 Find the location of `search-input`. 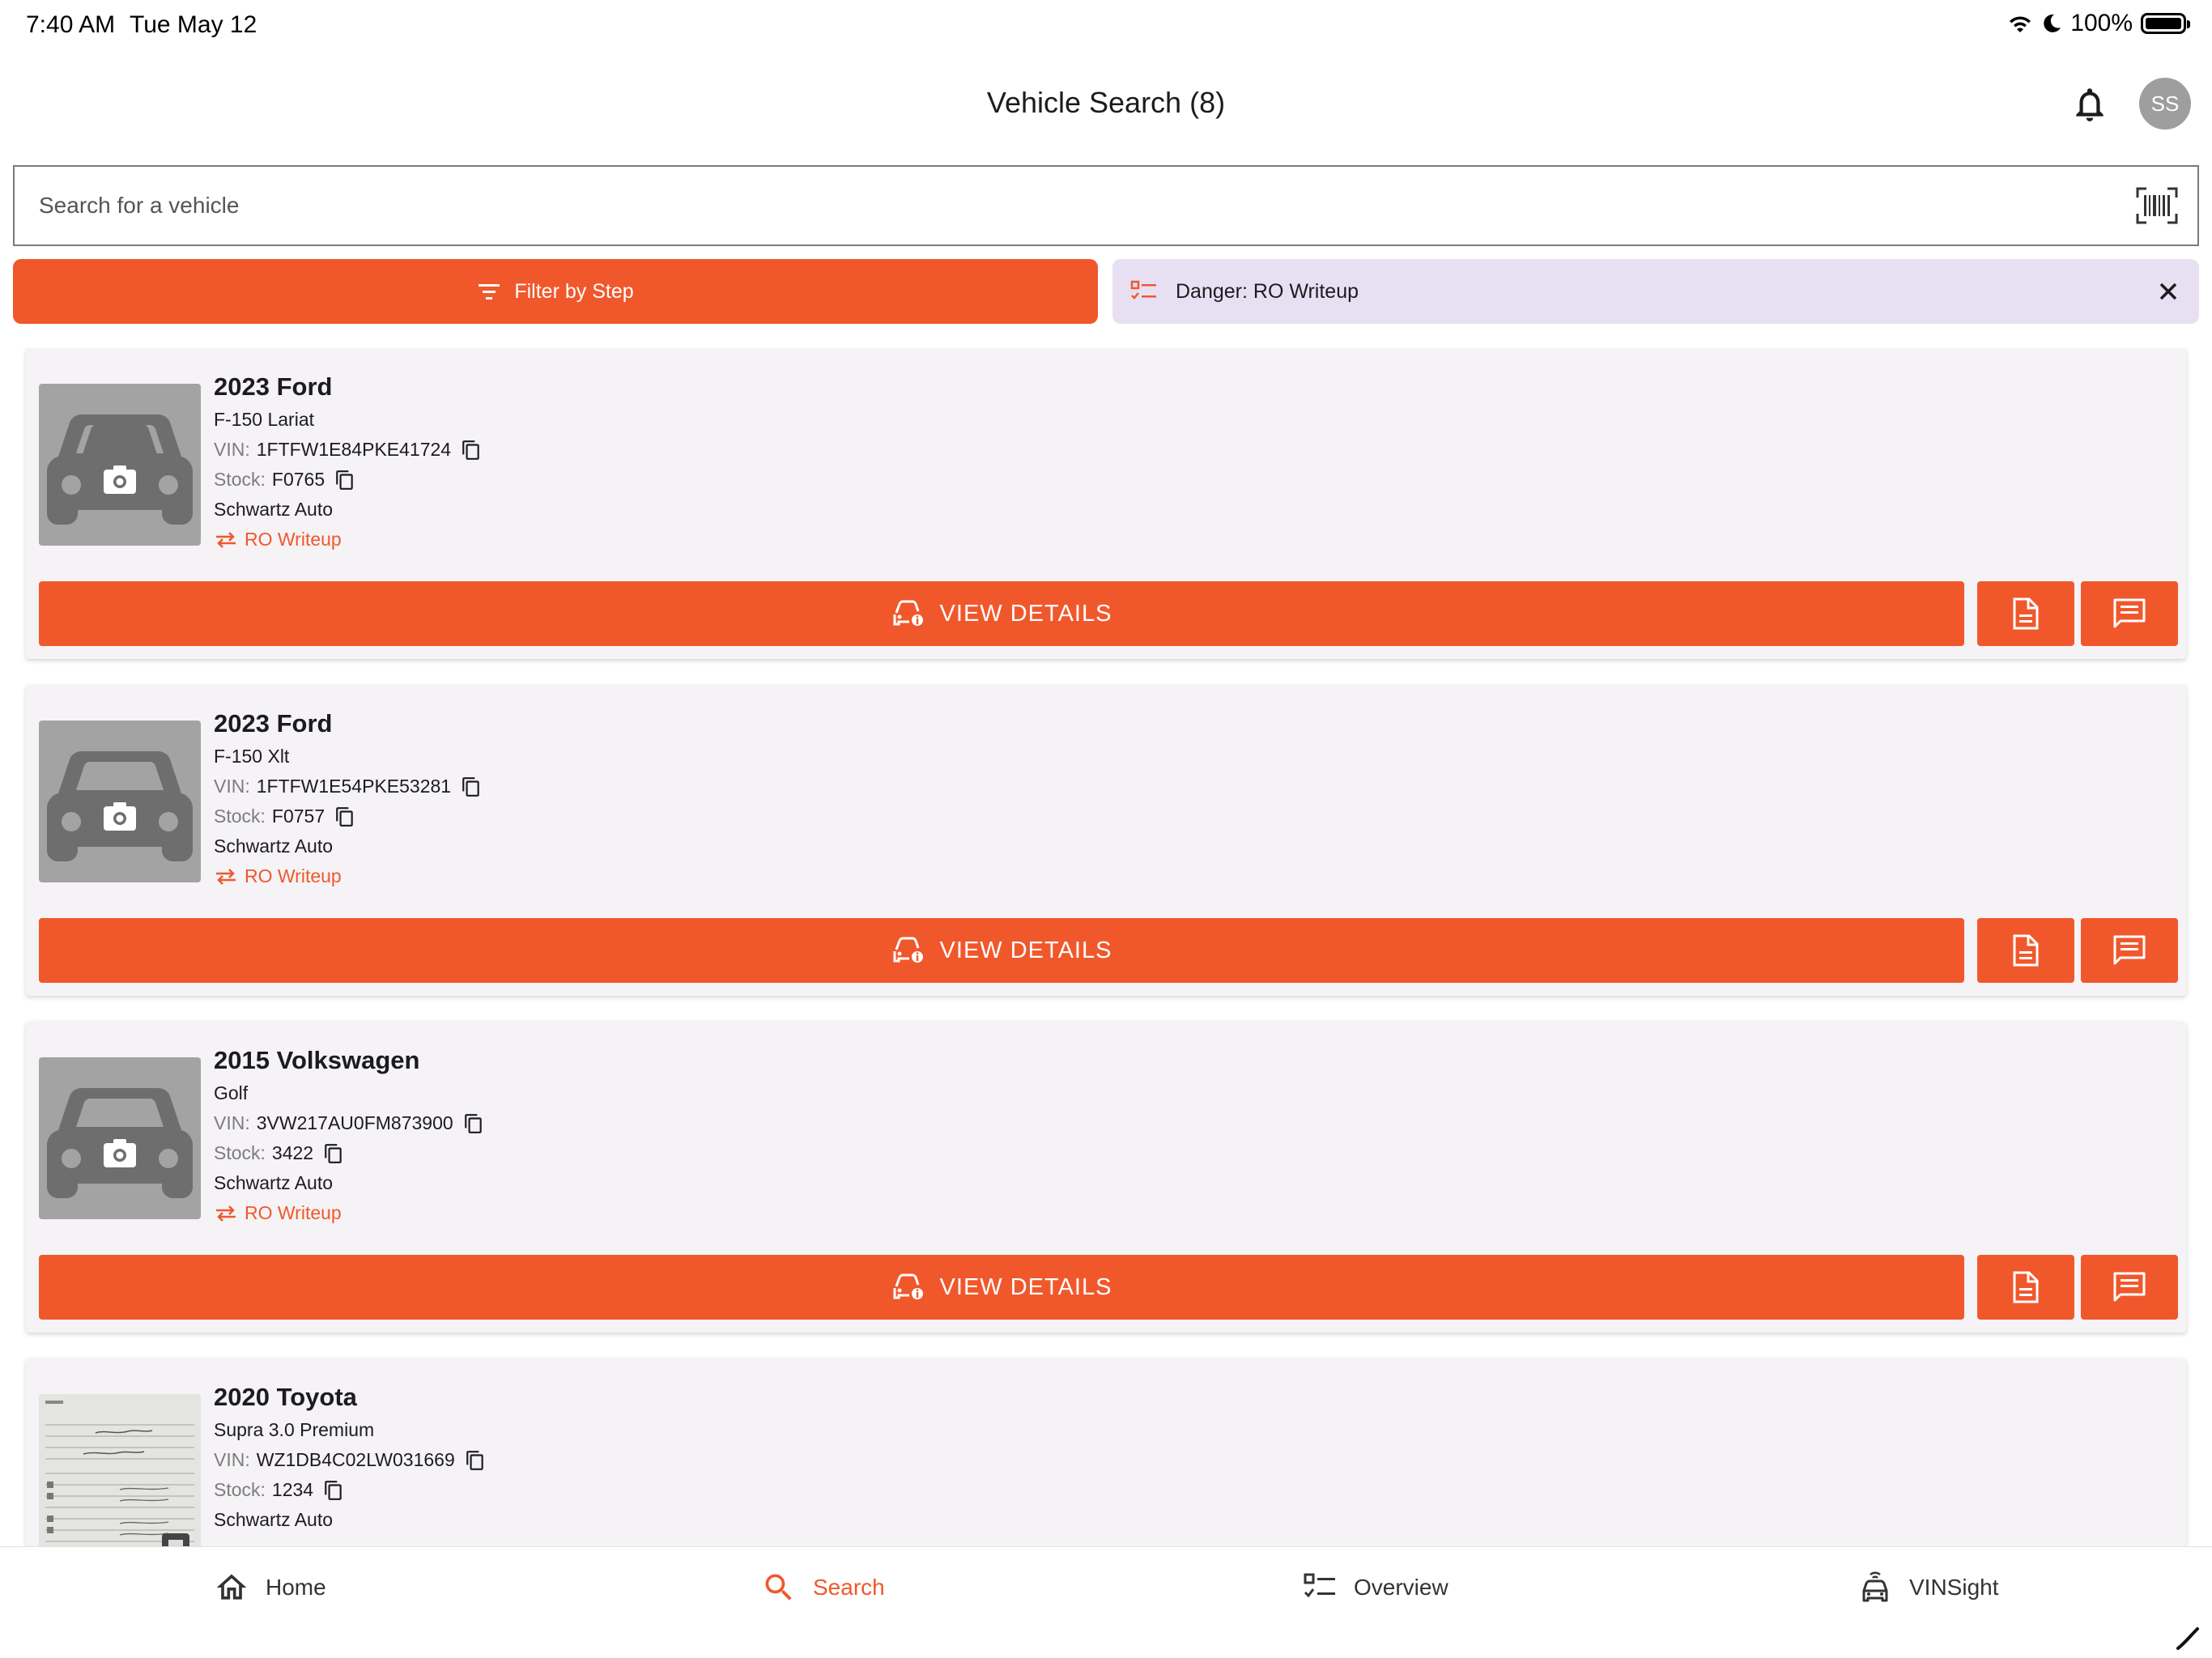

search-input is located at coordinates (1051, 205).